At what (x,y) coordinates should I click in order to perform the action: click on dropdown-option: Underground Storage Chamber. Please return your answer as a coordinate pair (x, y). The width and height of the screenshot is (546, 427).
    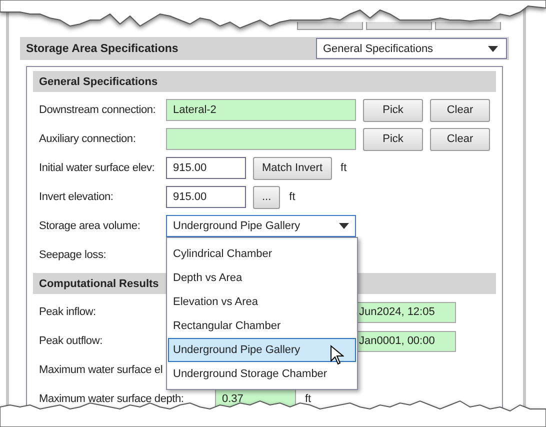
    Looking at the image, I should click on (262, 374).